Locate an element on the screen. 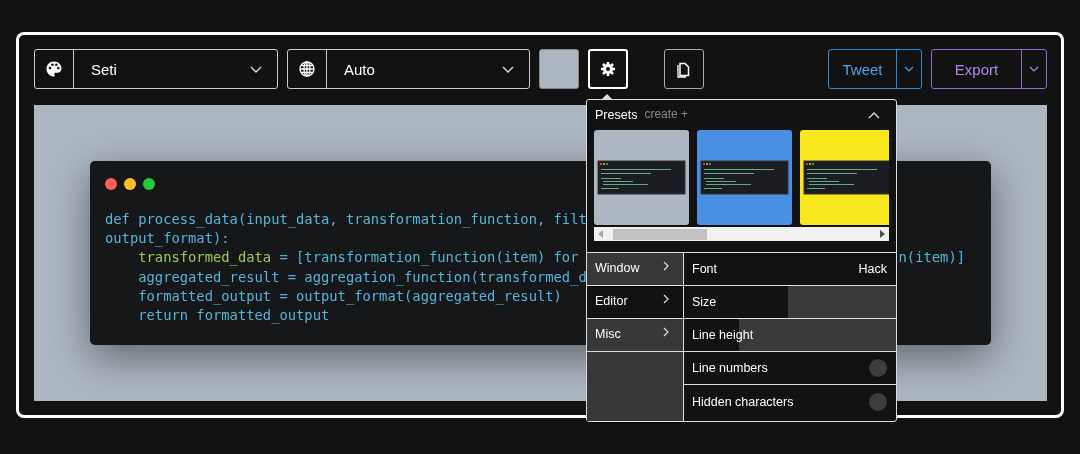 This screenshot has width=1080, height=454. code-line: formatted_output = output_format(aggregated_result) is located at coordinates (349, 296).